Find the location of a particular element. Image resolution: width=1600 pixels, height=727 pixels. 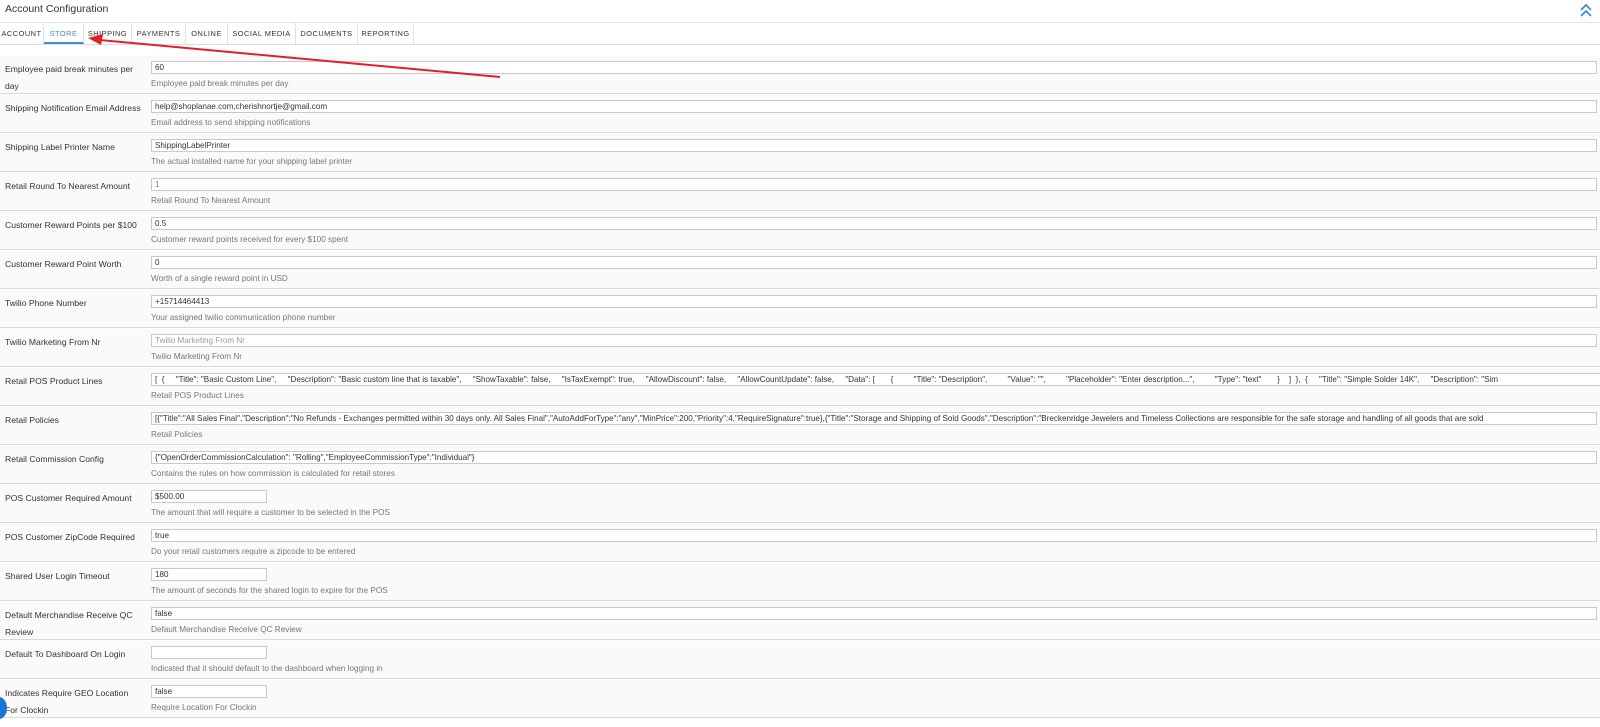

setting-input: ShippingLabelPrinter is located at coordinates (874, 145).